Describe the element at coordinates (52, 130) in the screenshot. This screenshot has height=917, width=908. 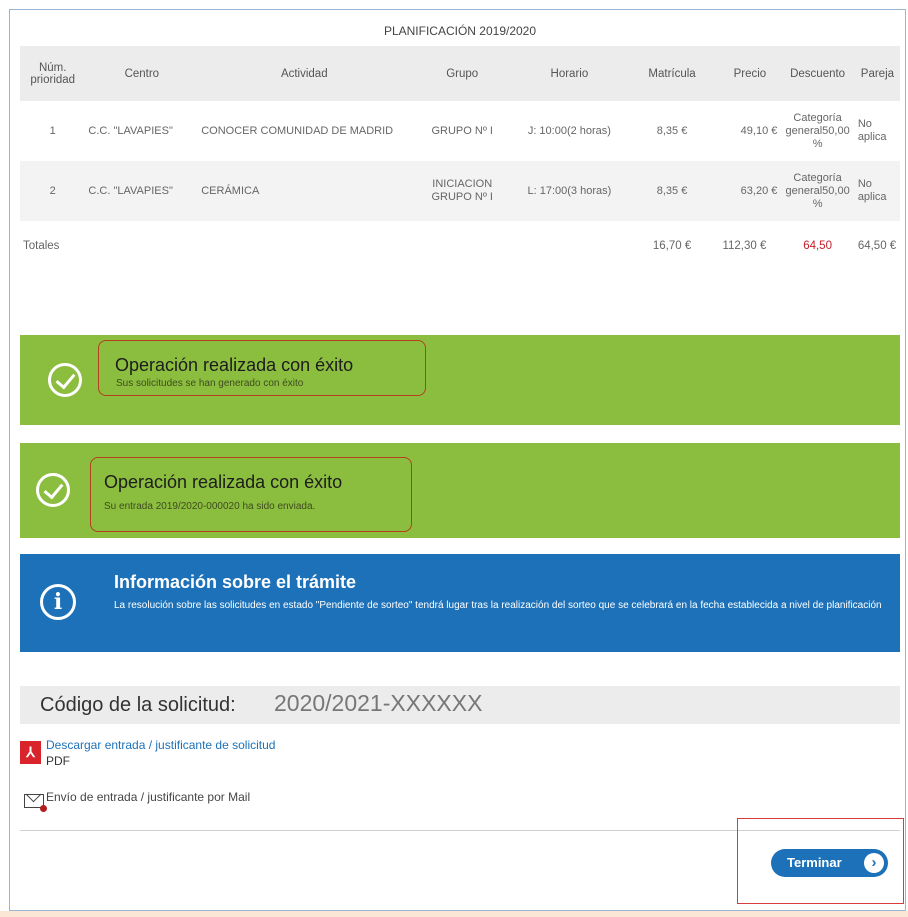
I see `cell-num: 1` at that location.